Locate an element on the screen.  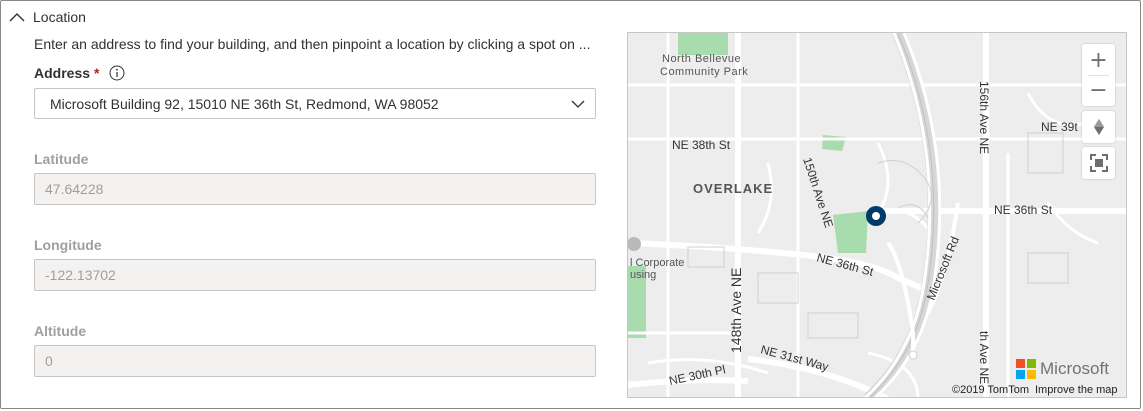
info-icon is located at coordinates (117, 73).